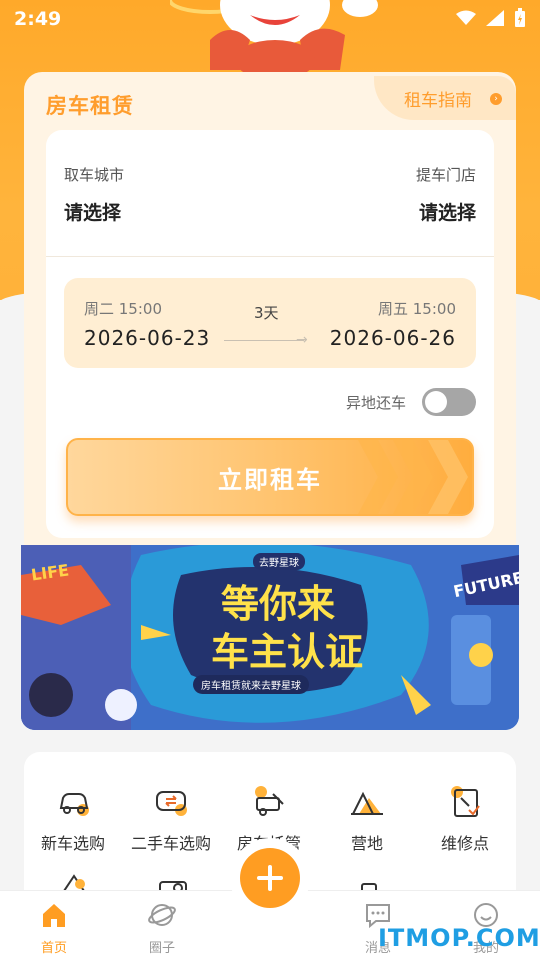 This screenshot has width=540, height=961. What do you see at coordinates (158, 193) in the screenshot?
I see `pickup-city-selector: 取车城市 请选择` at bounding box center [158, 193].